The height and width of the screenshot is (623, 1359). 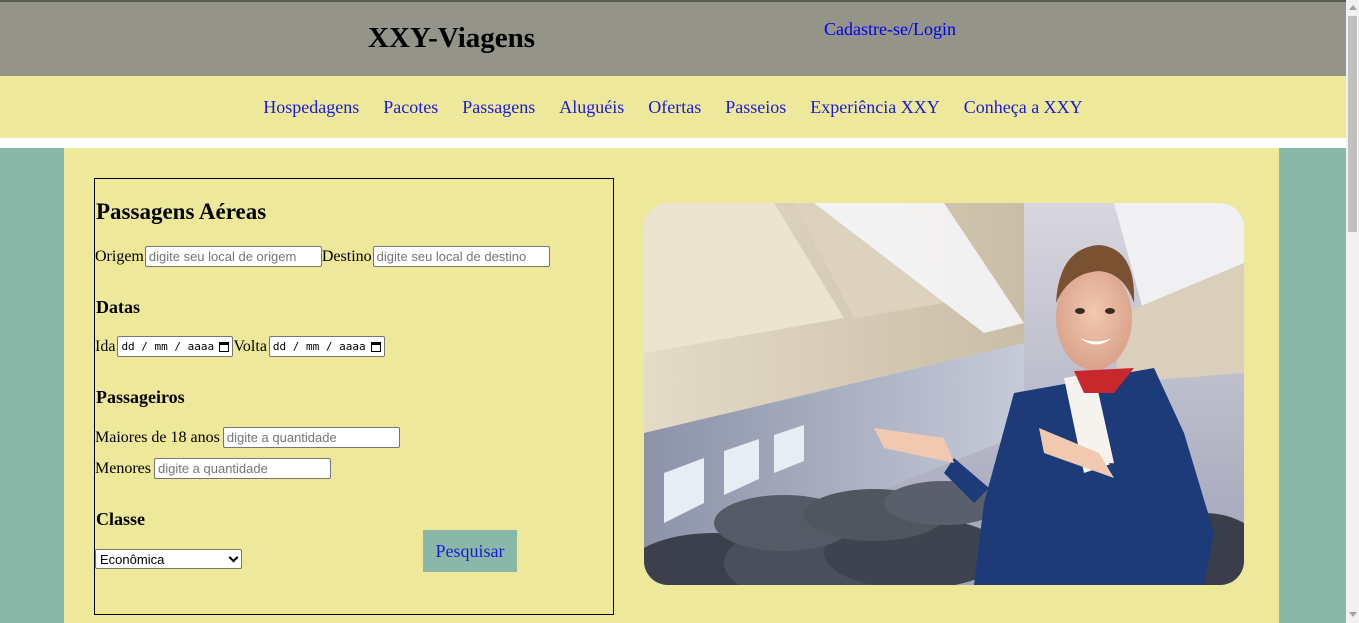 I want to click on origin-input: digite seu local de origem, so click(x=233, y=256).